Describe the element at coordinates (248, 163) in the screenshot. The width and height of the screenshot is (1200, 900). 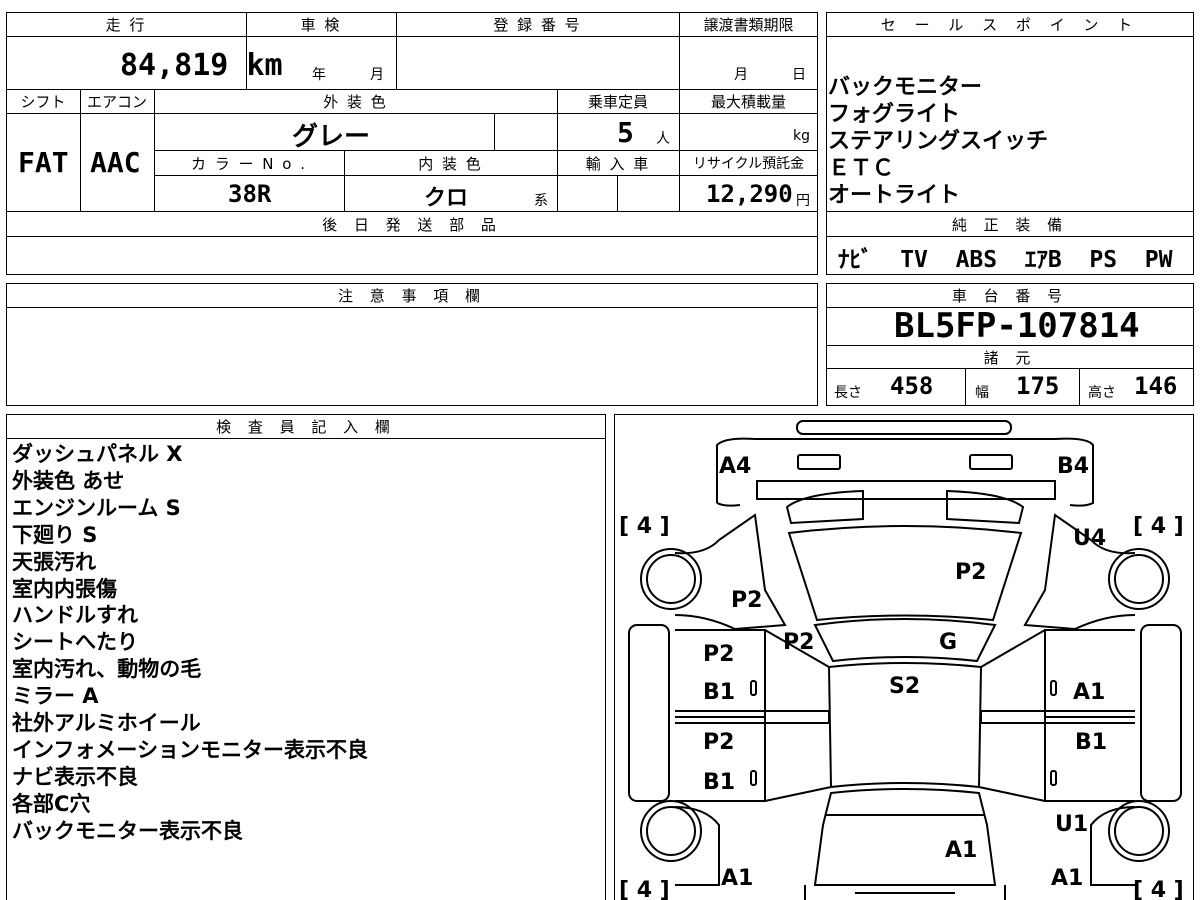
I see `color-no-label: カ ラ ー N o .` at that location.